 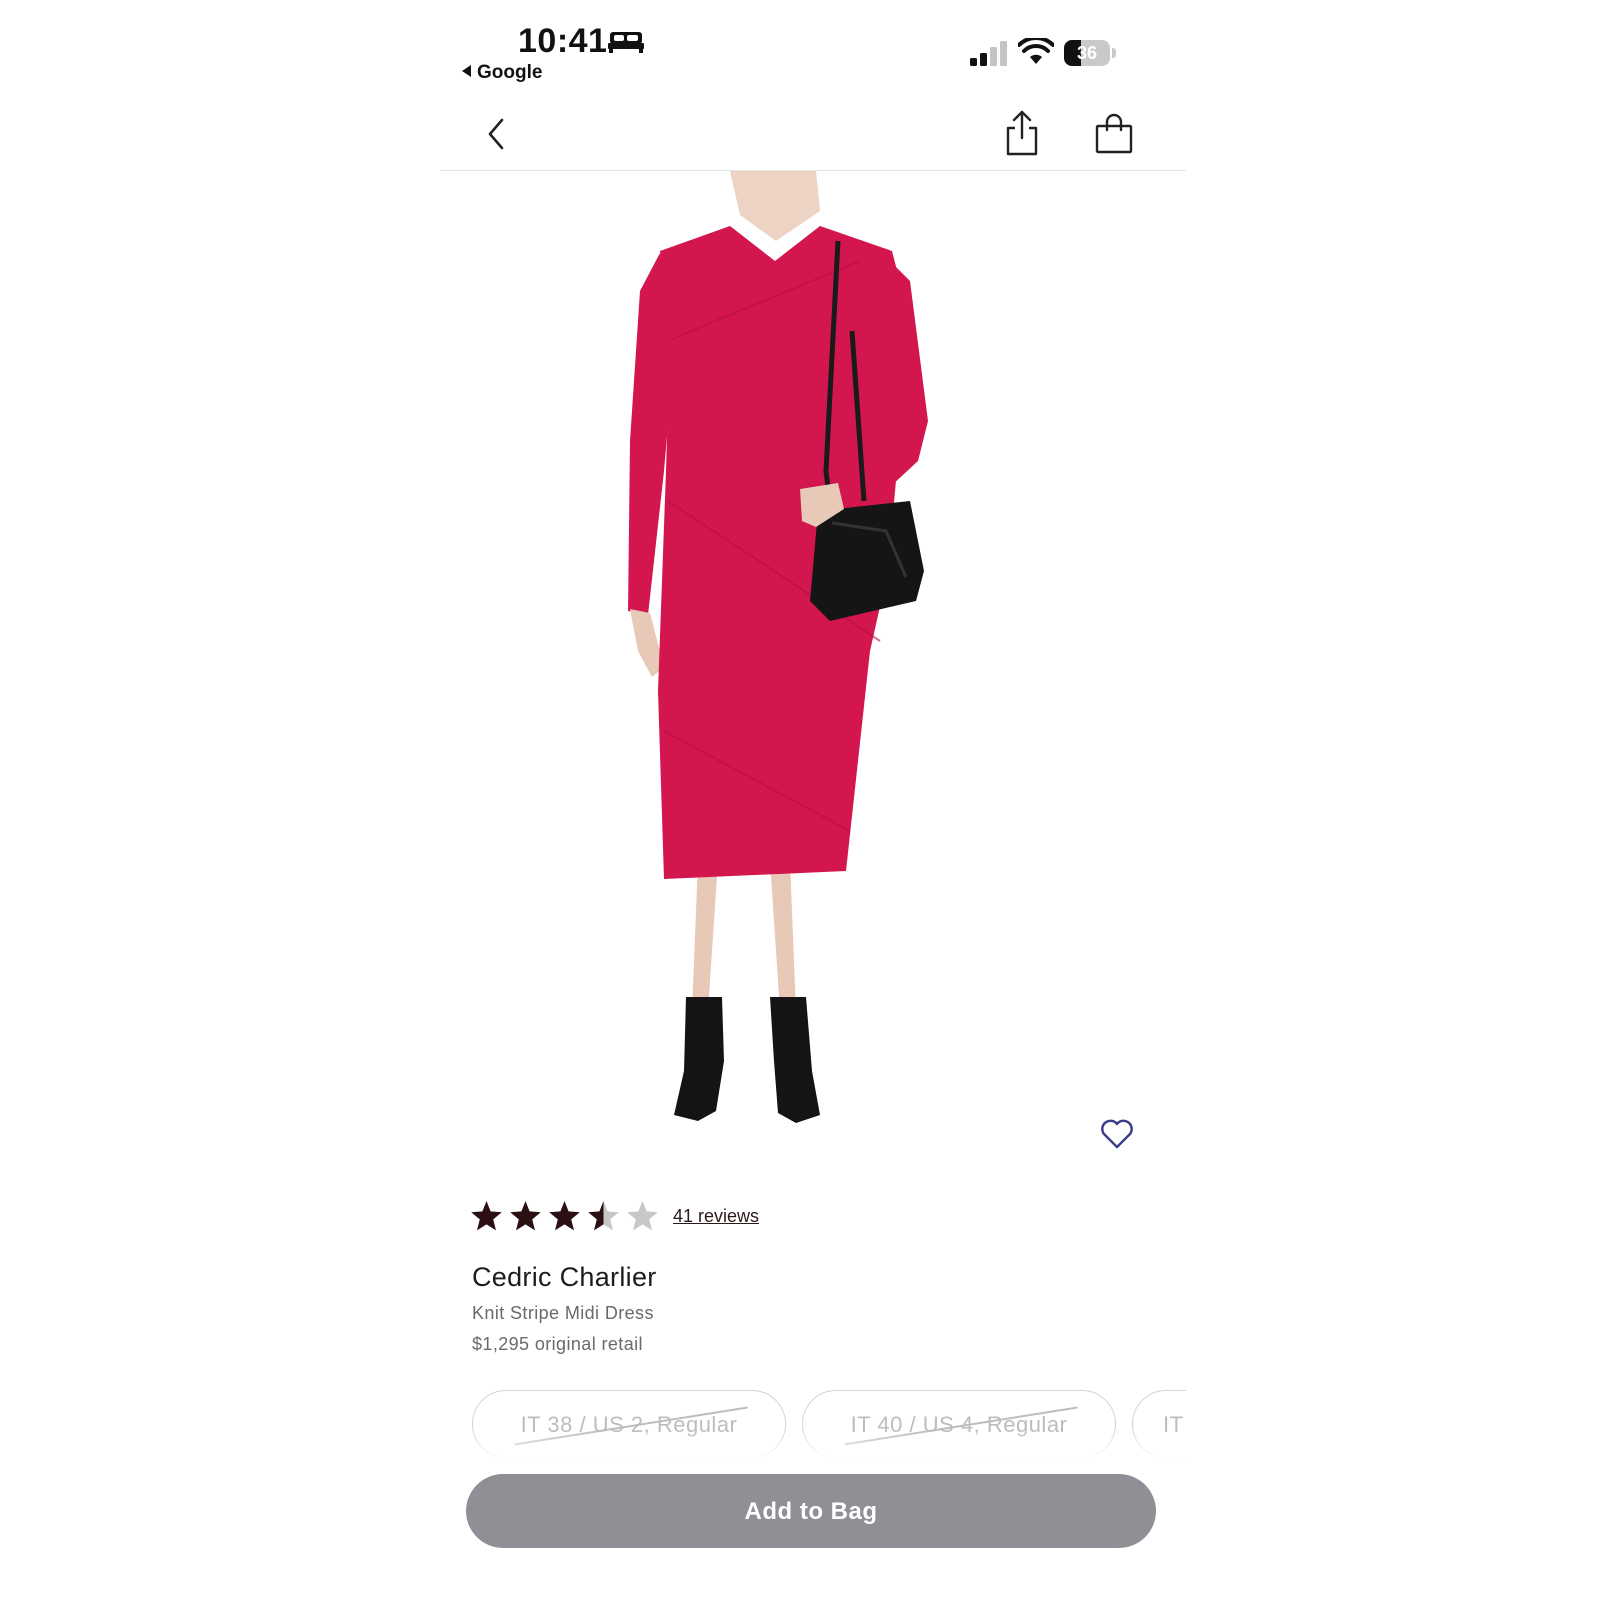 I want to click on battery-indicator: 36, so click(x=1090, y=53).